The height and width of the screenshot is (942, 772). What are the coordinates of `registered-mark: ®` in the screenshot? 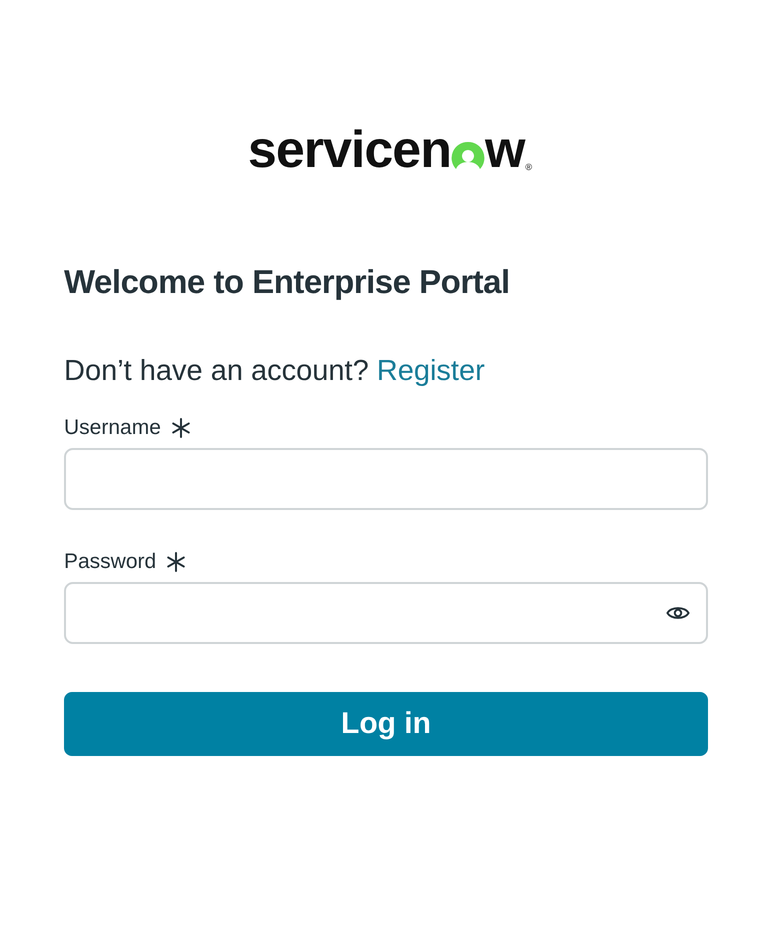 It's located at (528, 167).